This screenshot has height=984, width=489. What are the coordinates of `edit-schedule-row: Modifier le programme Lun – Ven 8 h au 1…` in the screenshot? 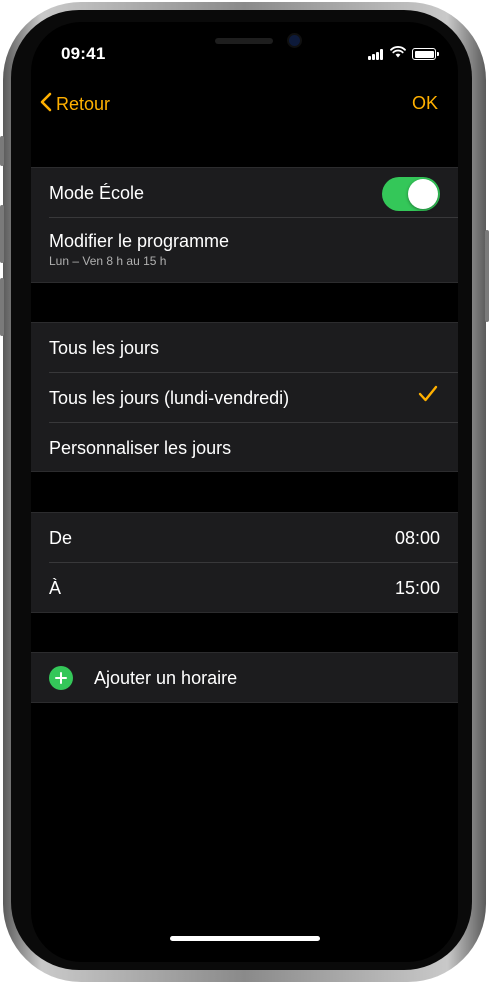 It's located at (244, 249).